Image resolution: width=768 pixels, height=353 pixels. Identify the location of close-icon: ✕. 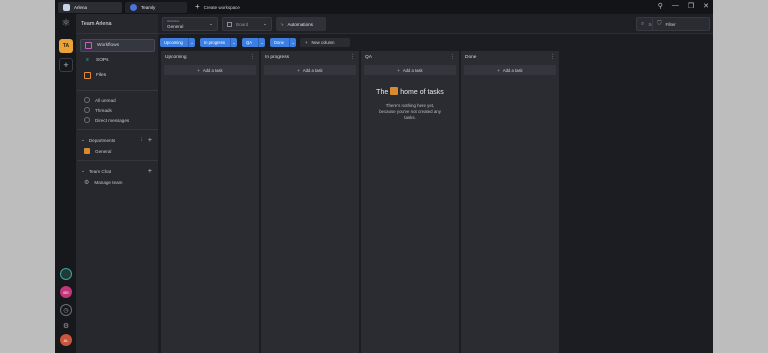
(706, 6).